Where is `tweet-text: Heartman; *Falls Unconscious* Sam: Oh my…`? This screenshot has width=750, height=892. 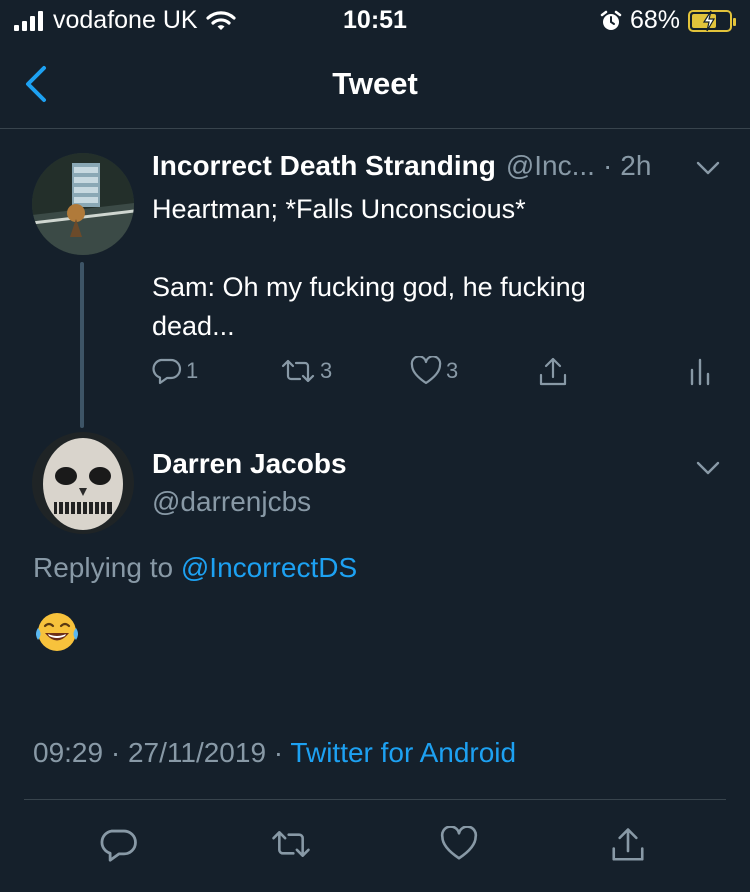
tweet-text: Heartman; *Falls Unconscious* Sam: Oh my… is located at coordinates (432, 268).